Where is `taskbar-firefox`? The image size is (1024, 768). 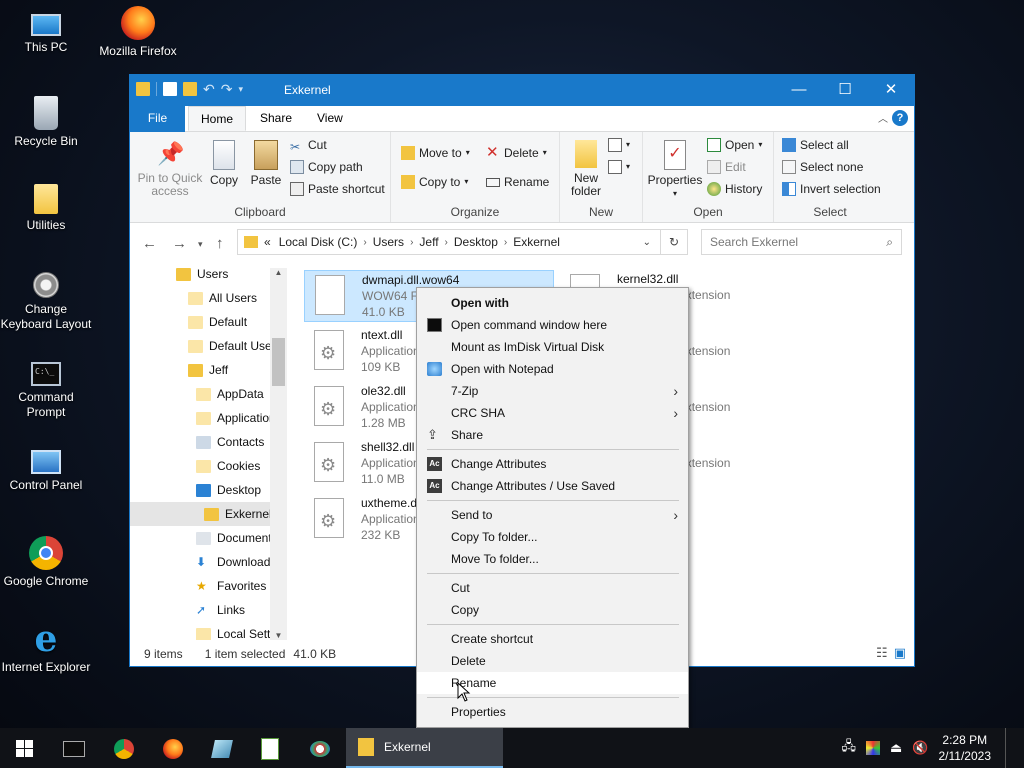 taskbar-firefox is located at coordinates (173, 748).